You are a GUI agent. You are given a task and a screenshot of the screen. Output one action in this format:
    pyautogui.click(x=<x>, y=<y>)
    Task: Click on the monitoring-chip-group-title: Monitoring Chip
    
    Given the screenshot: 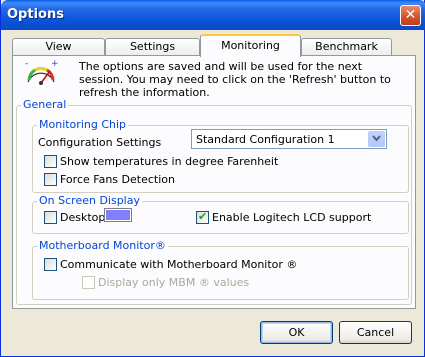 What is the action you would take?
    pyautogui.click(x=83, y=124)
    